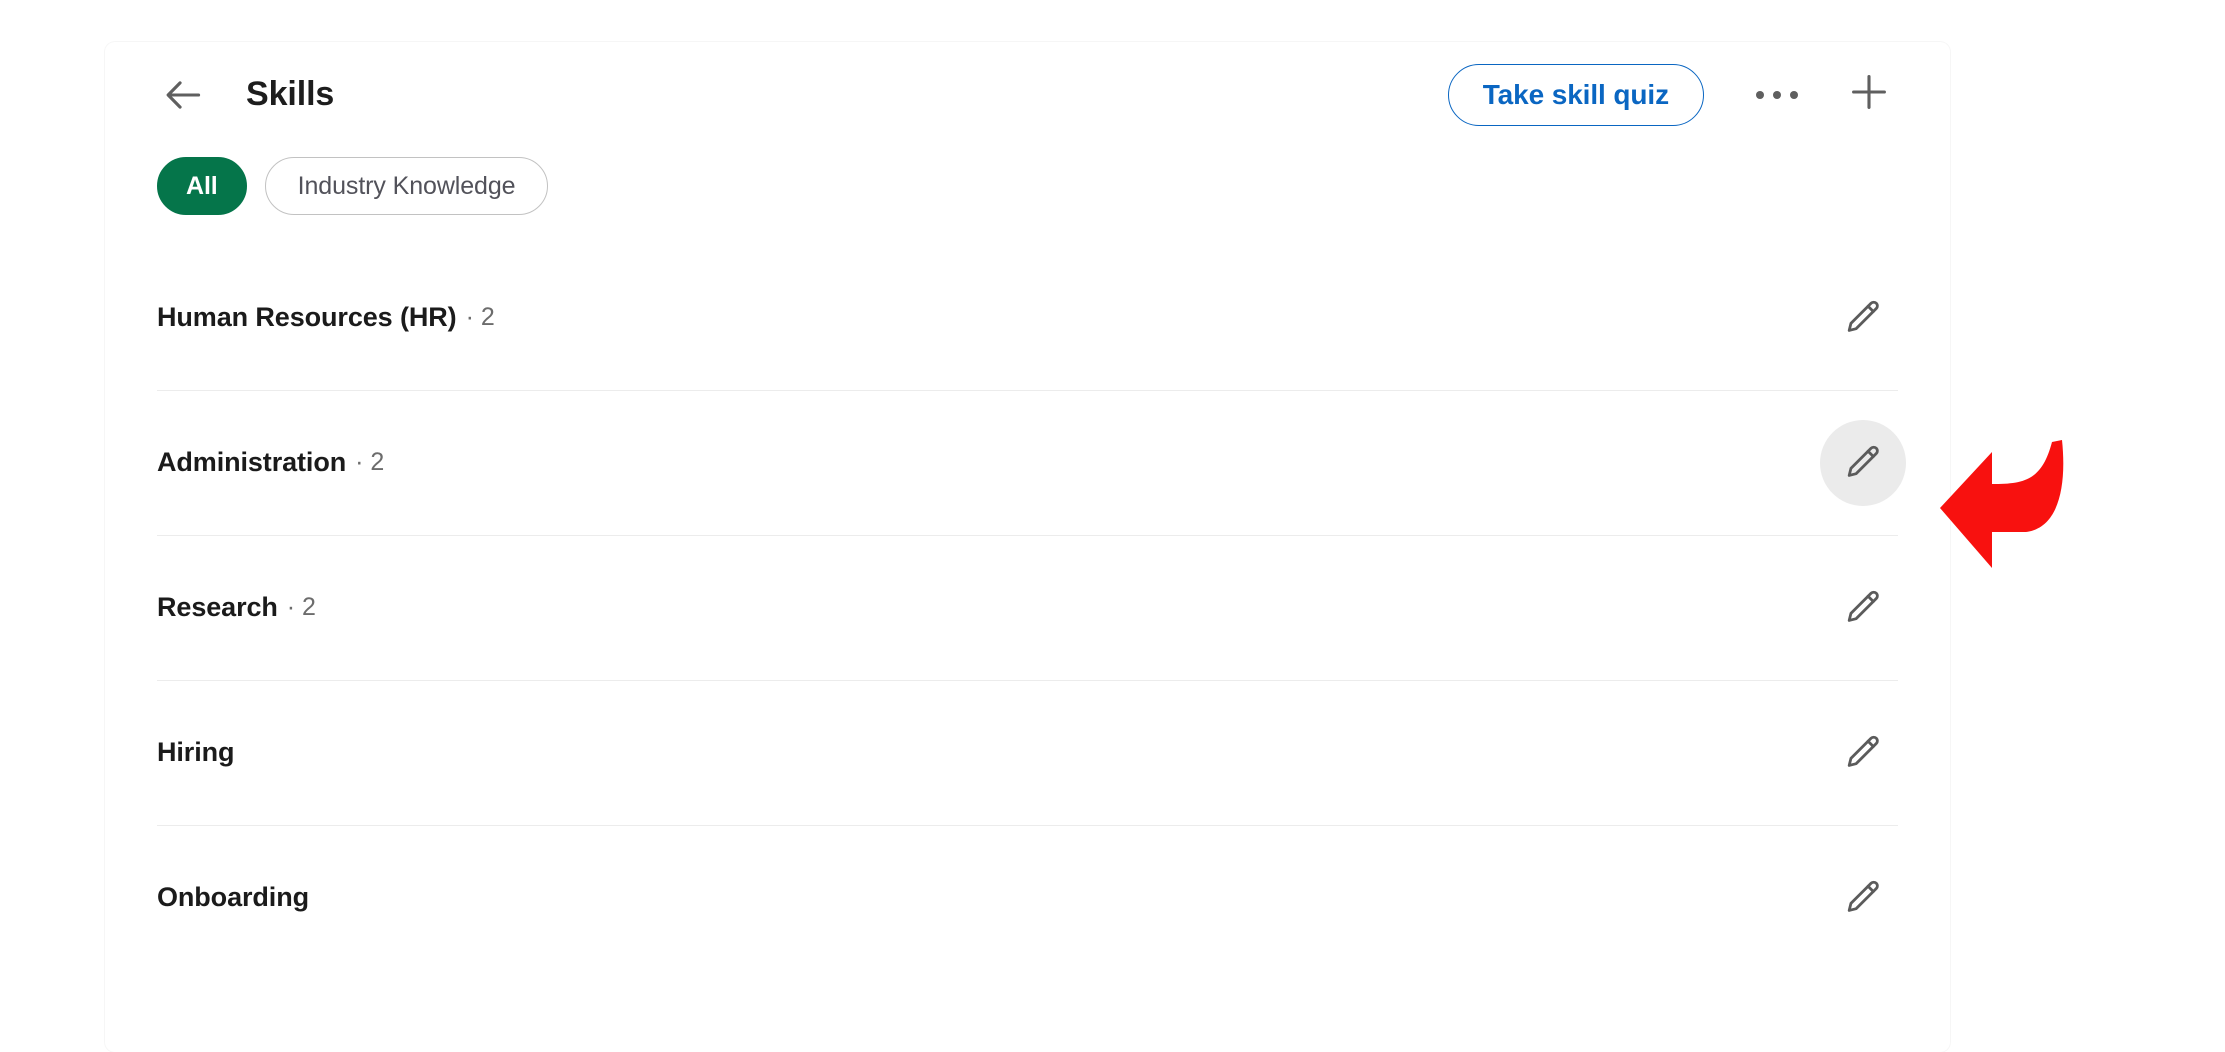  I want to click on curved-arrow-left-icon, so click(2017, 511).